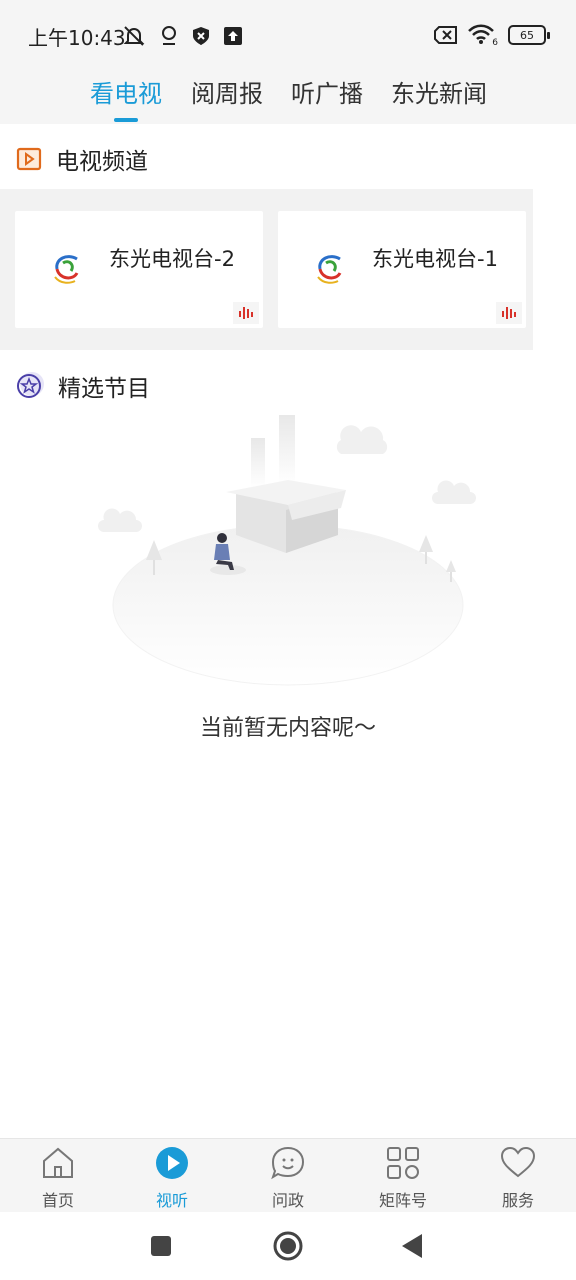  Describe the element at coordinates (288, 97) in the screenshot. I see `top-tab-bar: 看电视 阅周报 听广播 东光新闻` at that location.